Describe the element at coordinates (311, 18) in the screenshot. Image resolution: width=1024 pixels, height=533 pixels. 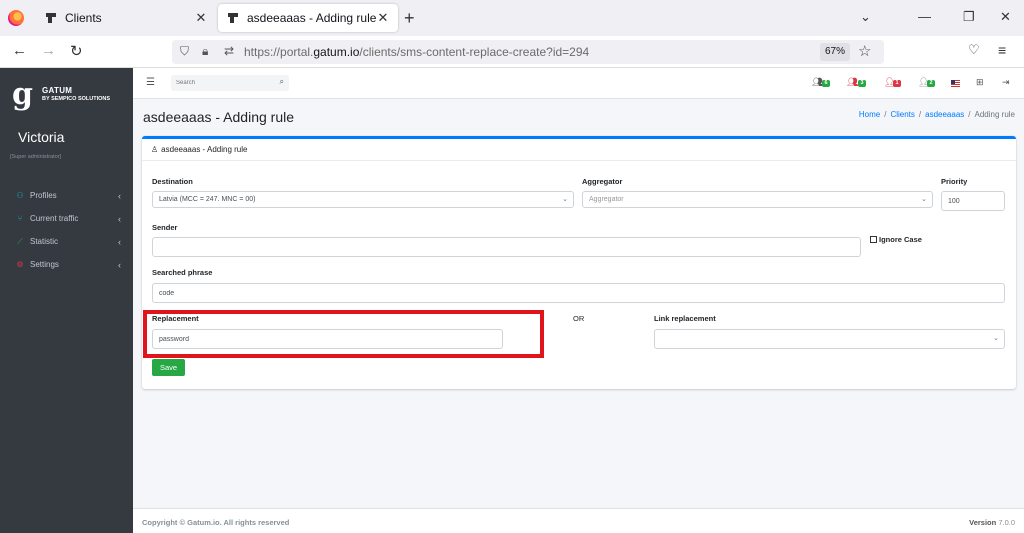
I see `tab-title: asdeeaaas - Adding rule` at that location.